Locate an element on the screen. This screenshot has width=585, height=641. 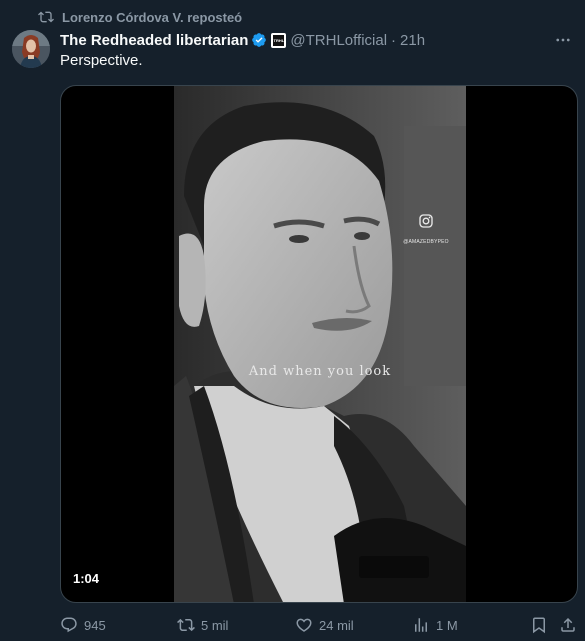
display-name: The Redheaded libertarian is located at coordinates (154, 40).